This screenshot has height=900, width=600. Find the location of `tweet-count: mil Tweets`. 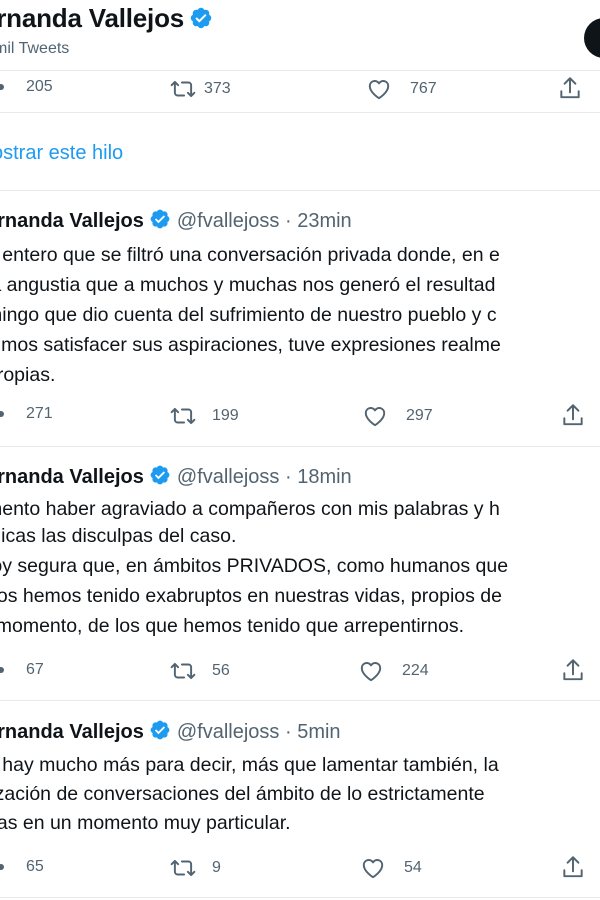

tweet-count: mil Tweets is located at coordinates (35, 48).